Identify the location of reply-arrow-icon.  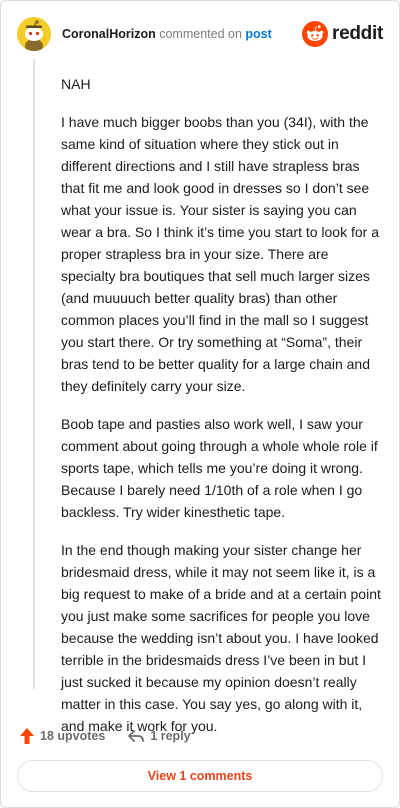
(136, 736).